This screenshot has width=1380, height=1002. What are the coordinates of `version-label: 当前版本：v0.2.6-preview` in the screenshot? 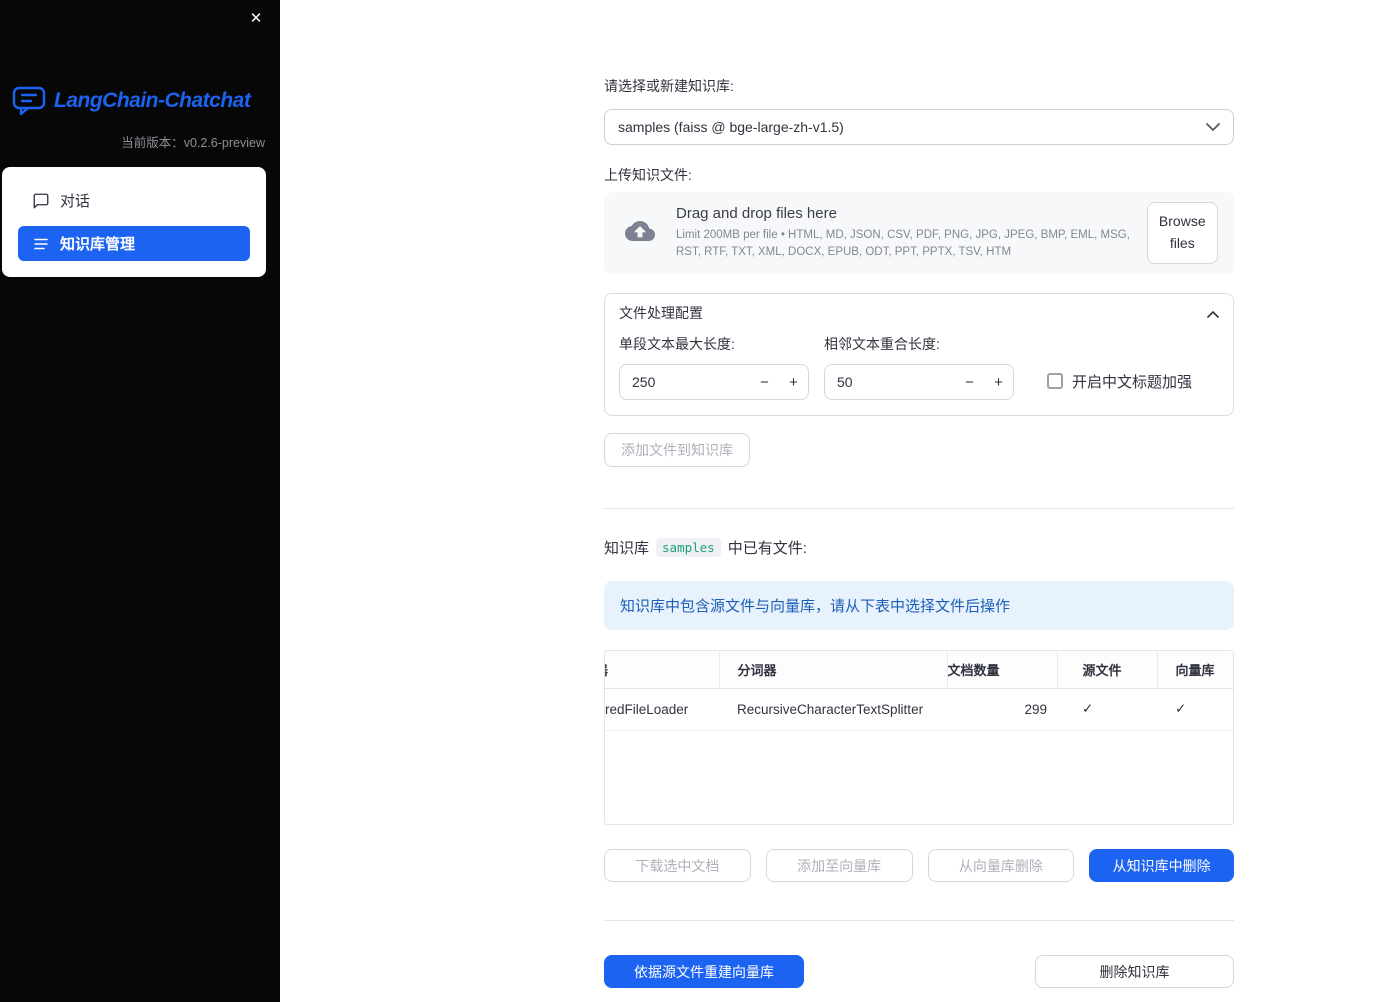 It's located at (193, 143).